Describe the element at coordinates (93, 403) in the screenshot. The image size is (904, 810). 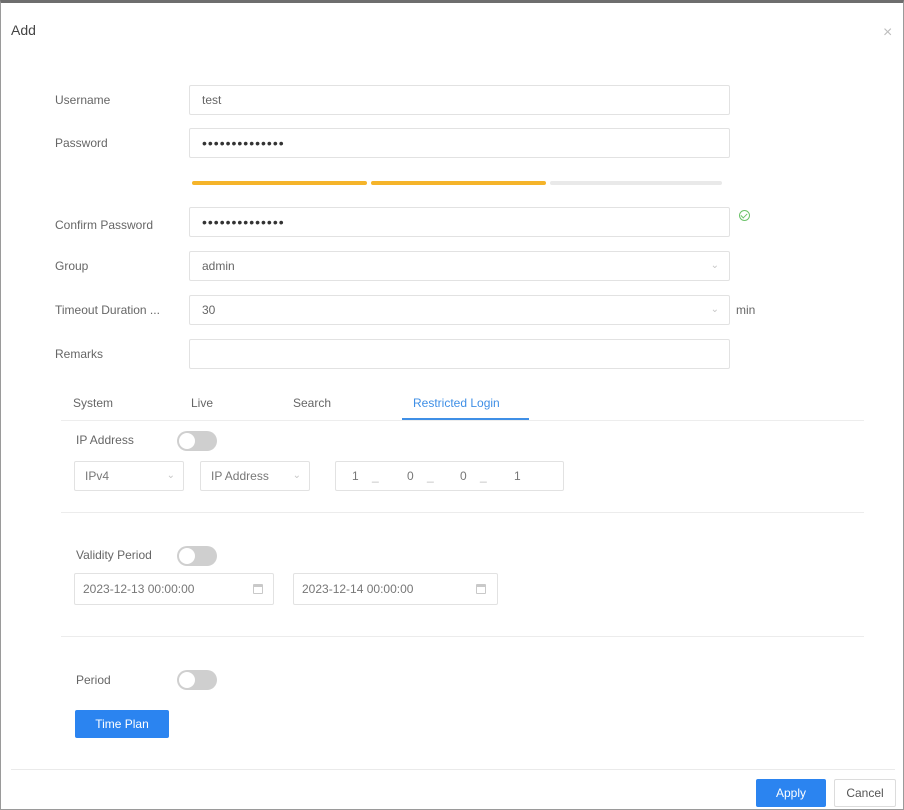
I see `tab-system: System` at that location.